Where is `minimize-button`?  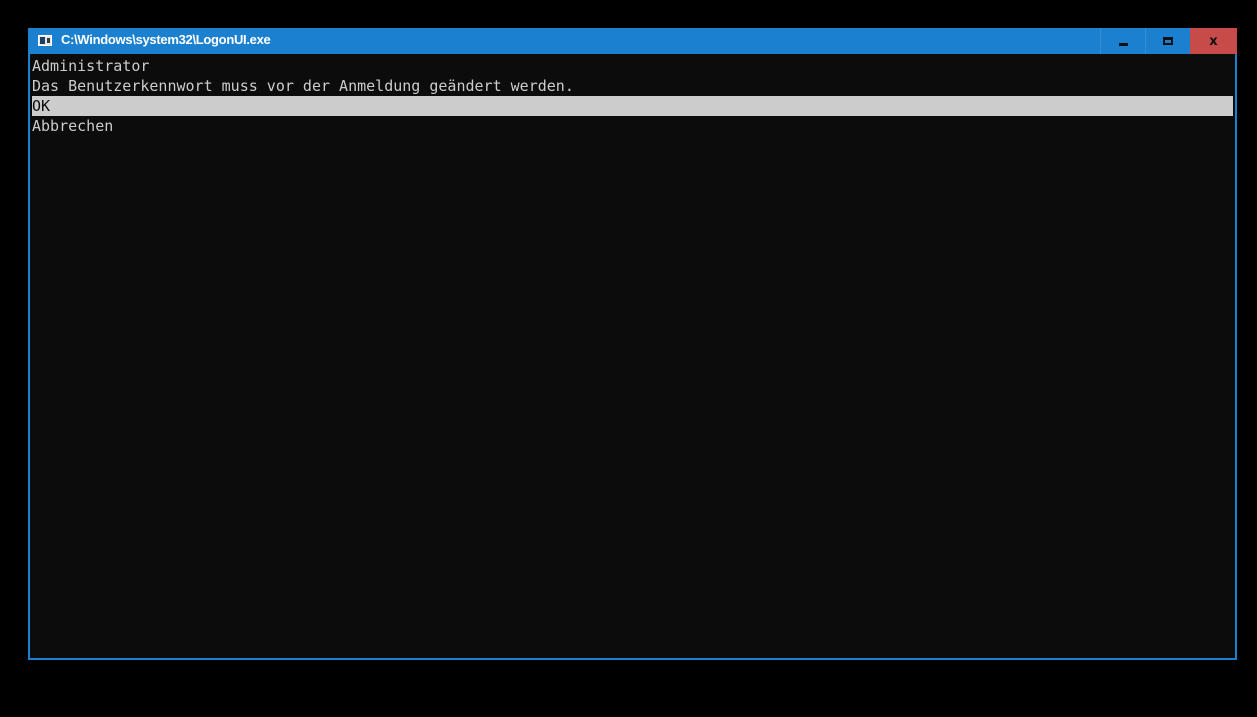
minimize-button is located at coordinates (1122, 41).